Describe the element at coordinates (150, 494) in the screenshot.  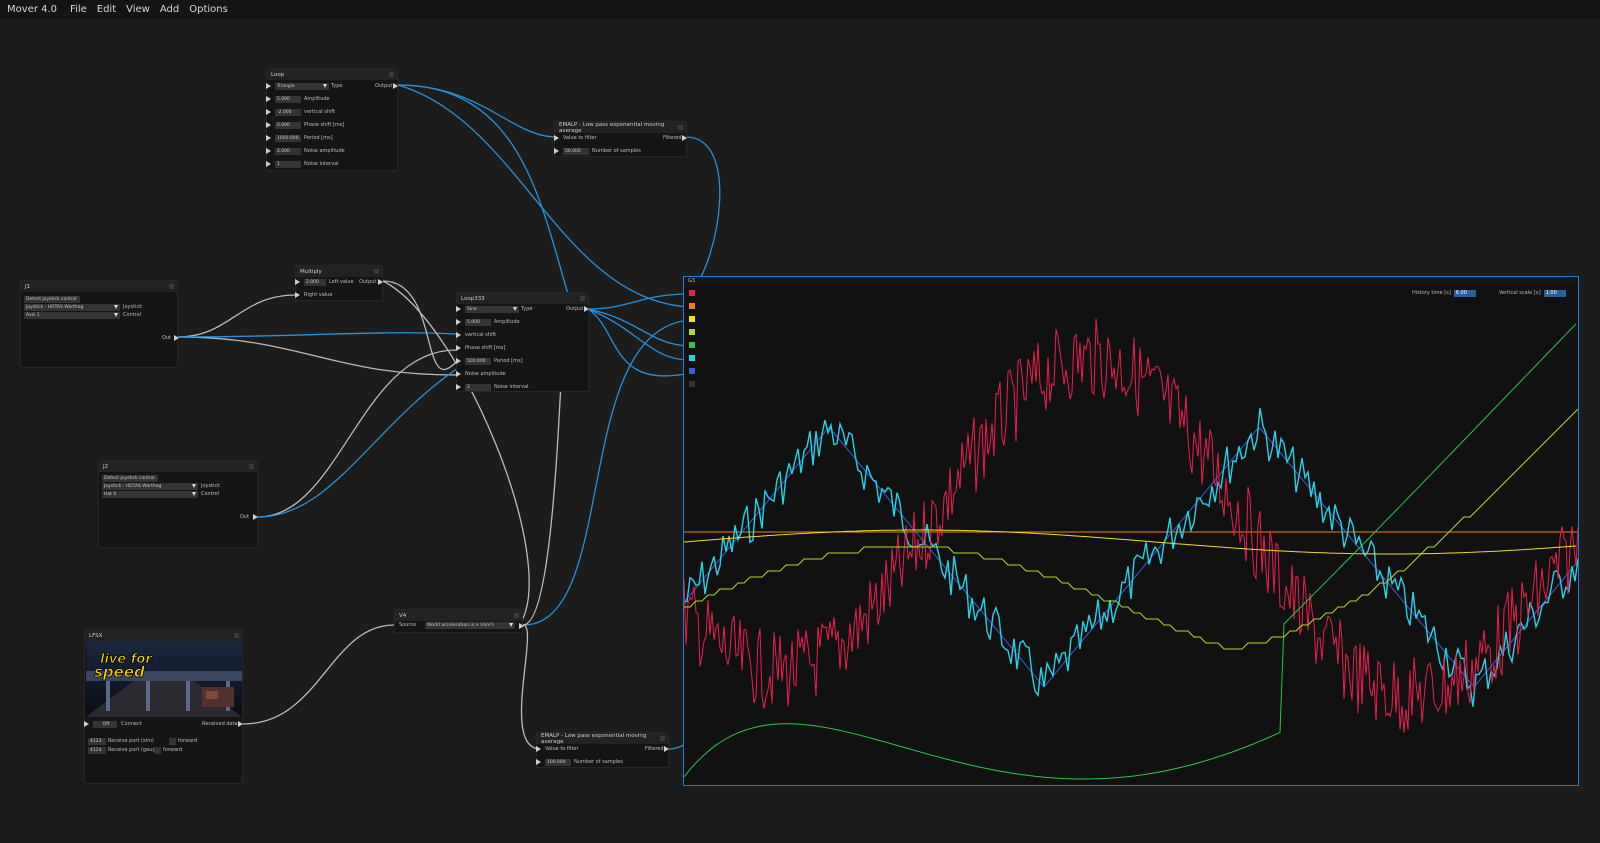
I see `control-dropdown: Hat 0` at that location.